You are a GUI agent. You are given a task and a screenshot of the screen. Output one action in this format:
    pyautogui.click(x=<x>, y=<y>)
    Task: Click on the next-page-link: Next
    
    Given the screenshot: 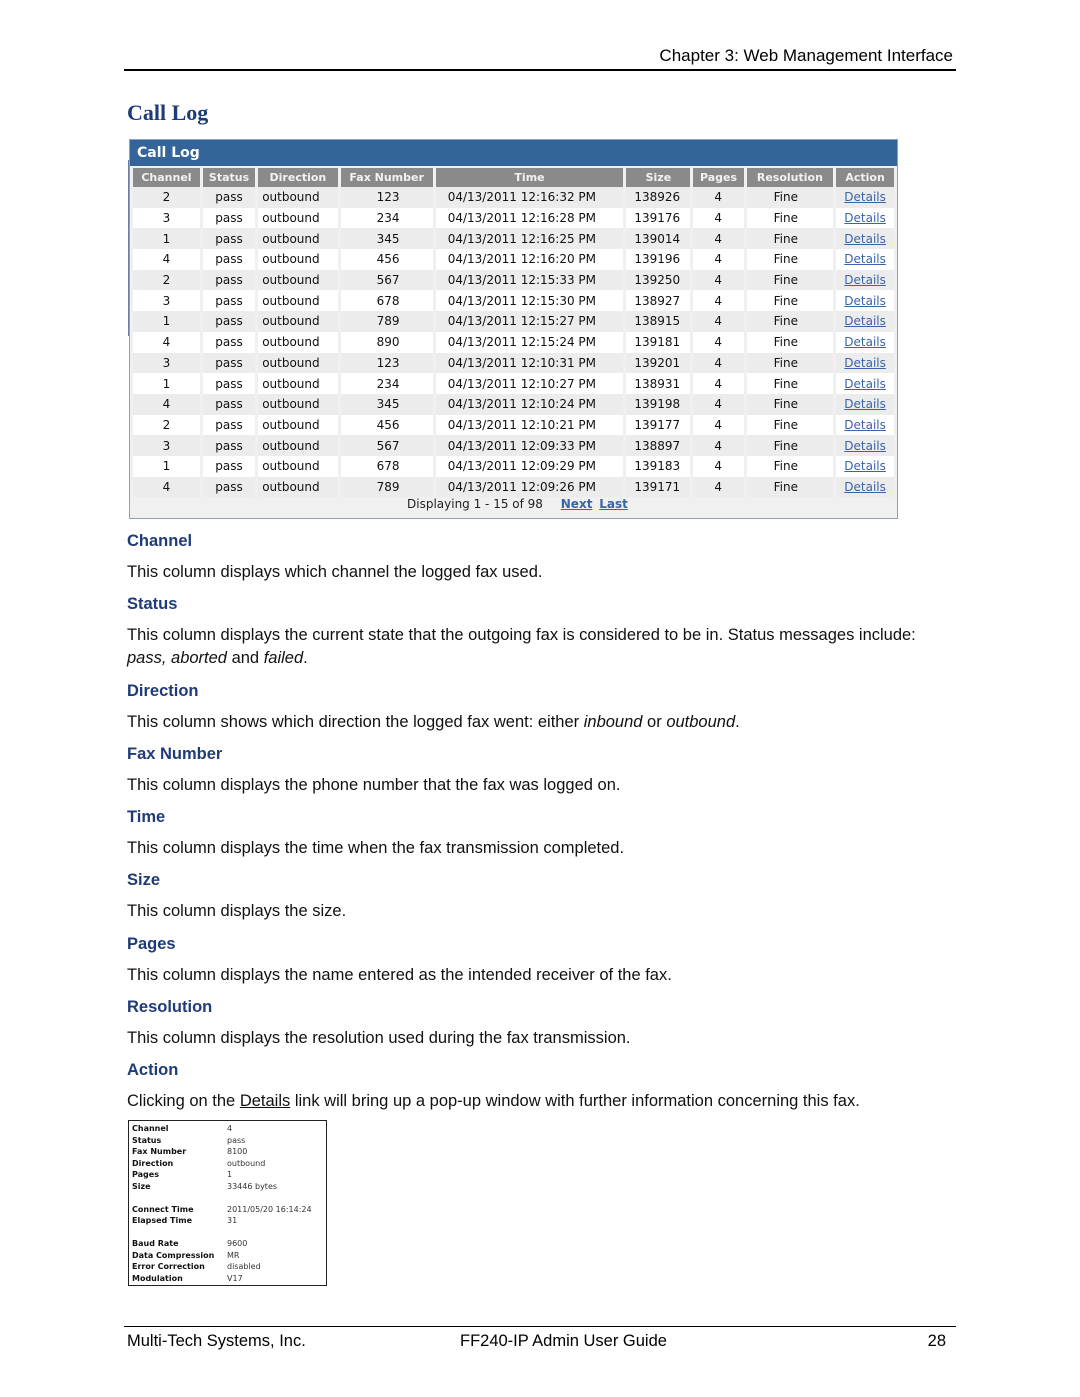 What is the action you would take?
    pyautogui.click(x=577, y=504)
    